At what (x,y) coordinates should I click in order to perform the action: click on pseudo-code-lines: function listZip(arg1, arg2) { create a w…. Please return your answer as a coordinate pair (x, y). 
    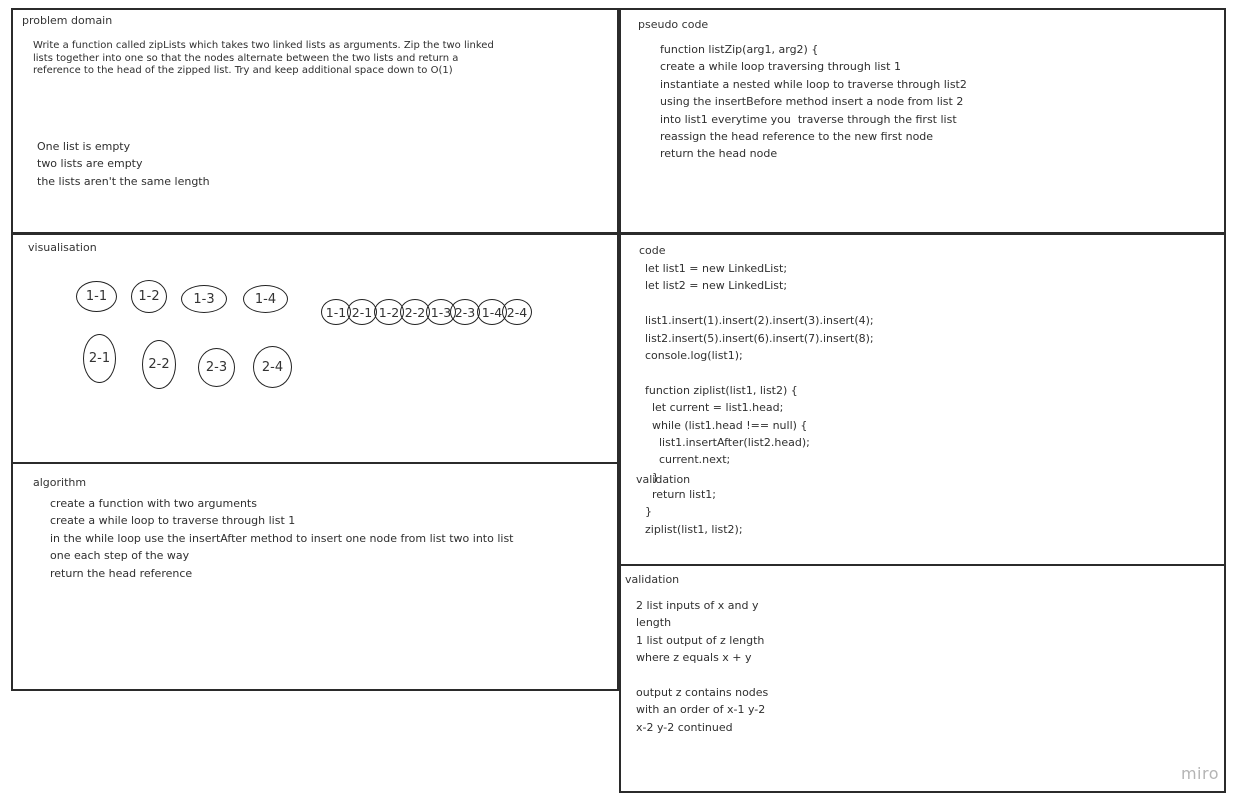
    Looking at the image, I should click on (813, 102).